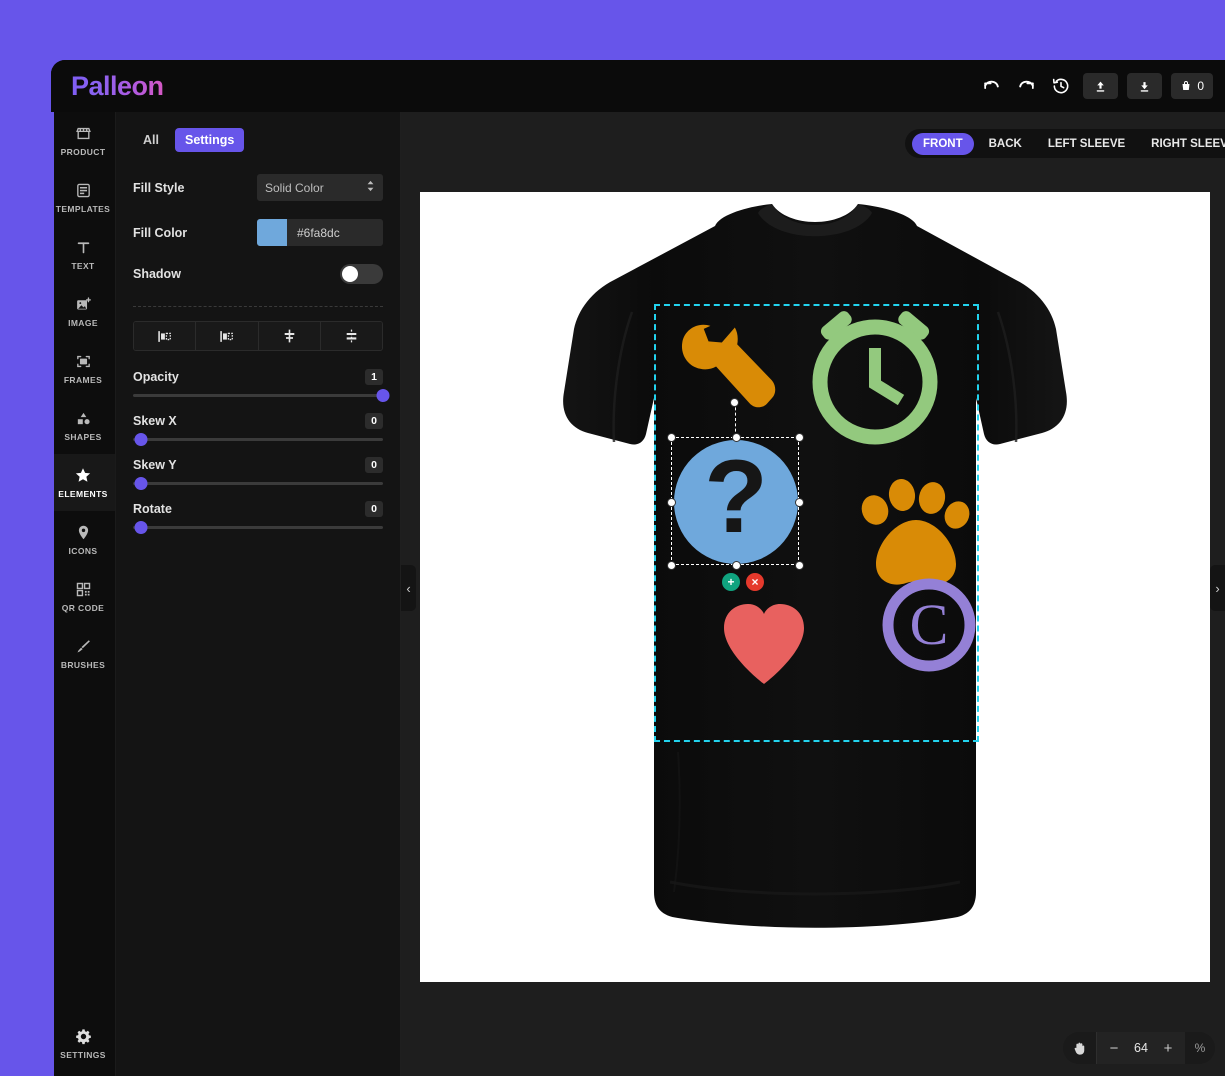 The image size is (1225, 1076). What do you see at coordinates (671, 502) in the screenshot?
I see `resize-handle-middle-left` at bounding box center [671, 502].